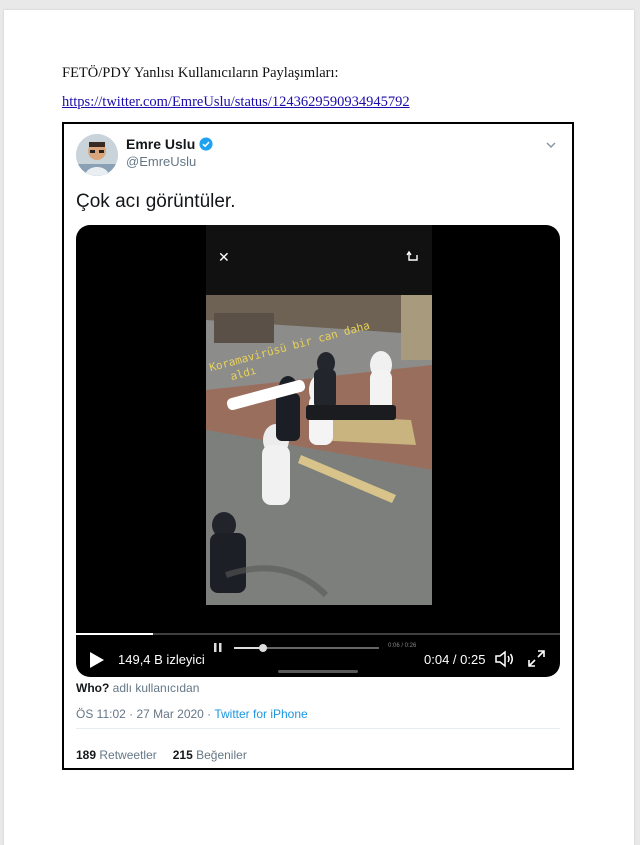 This screenshot has width=640, height=845. What do you see at coordinates (402, 646) in the screenshot?
I see `inner-video-time: 0:06 / 0:26` at bounding box center [402, 646].